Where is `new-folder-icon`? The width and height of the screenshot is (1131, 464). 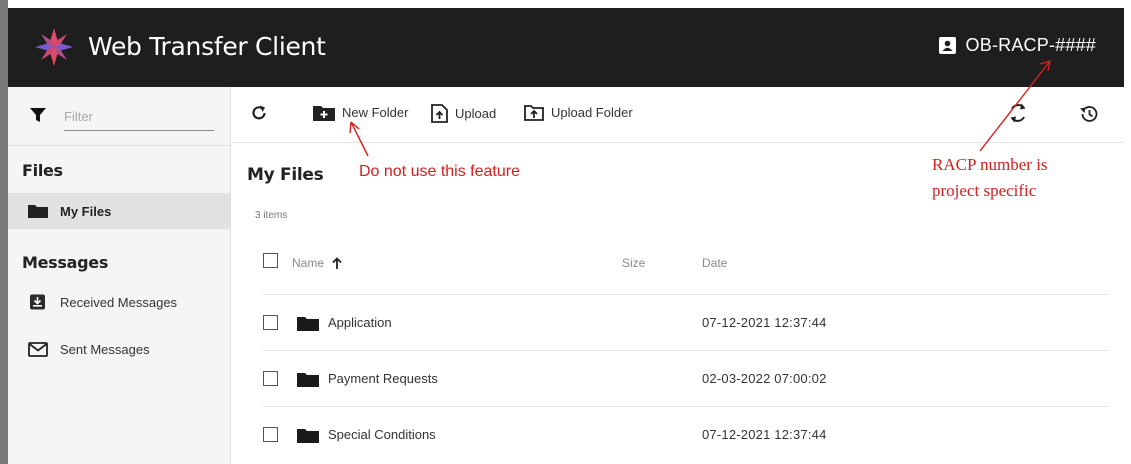
new-folder-icon is located at coordinates (324, 113).